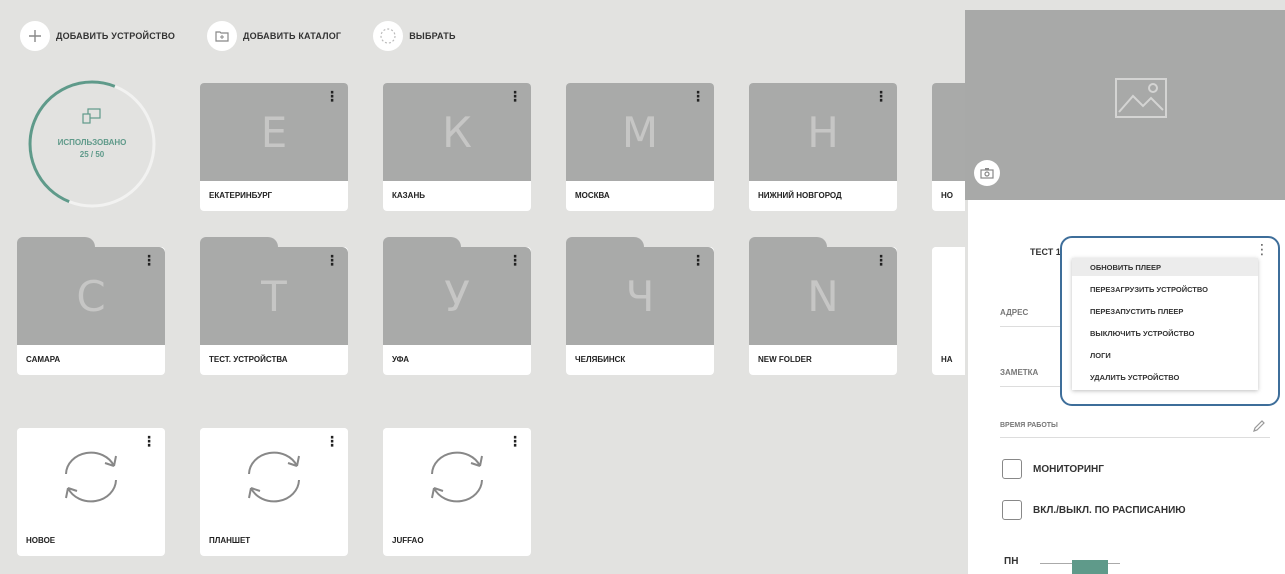 The width and height of the screenshot is (1285, 574). I want to click on device-tile: ⋮ JUFFAO, so click(457, 492).